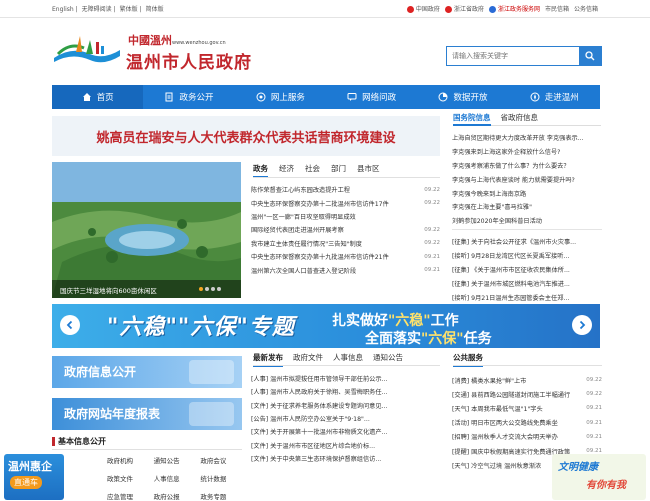 This screenshot has height=501, width=650. What do you see at coordinates (147, 414) in the screenshot?
I see `annual-report-block: 政府网站年度报表` at bounding box center [147, 414].